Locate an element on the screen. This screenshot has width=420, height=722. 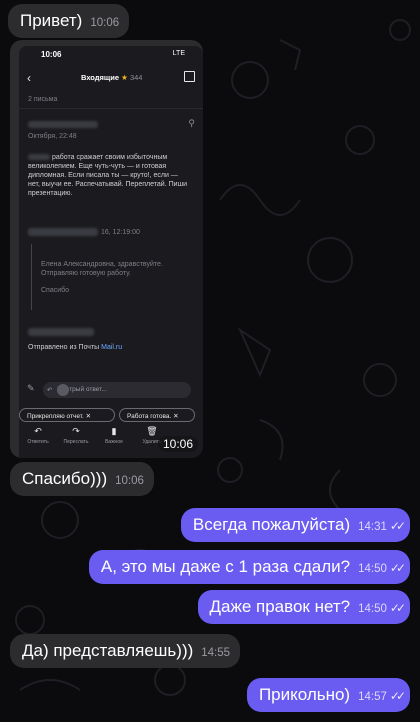
star-icon: ★ is located at coordinates (124, 77).